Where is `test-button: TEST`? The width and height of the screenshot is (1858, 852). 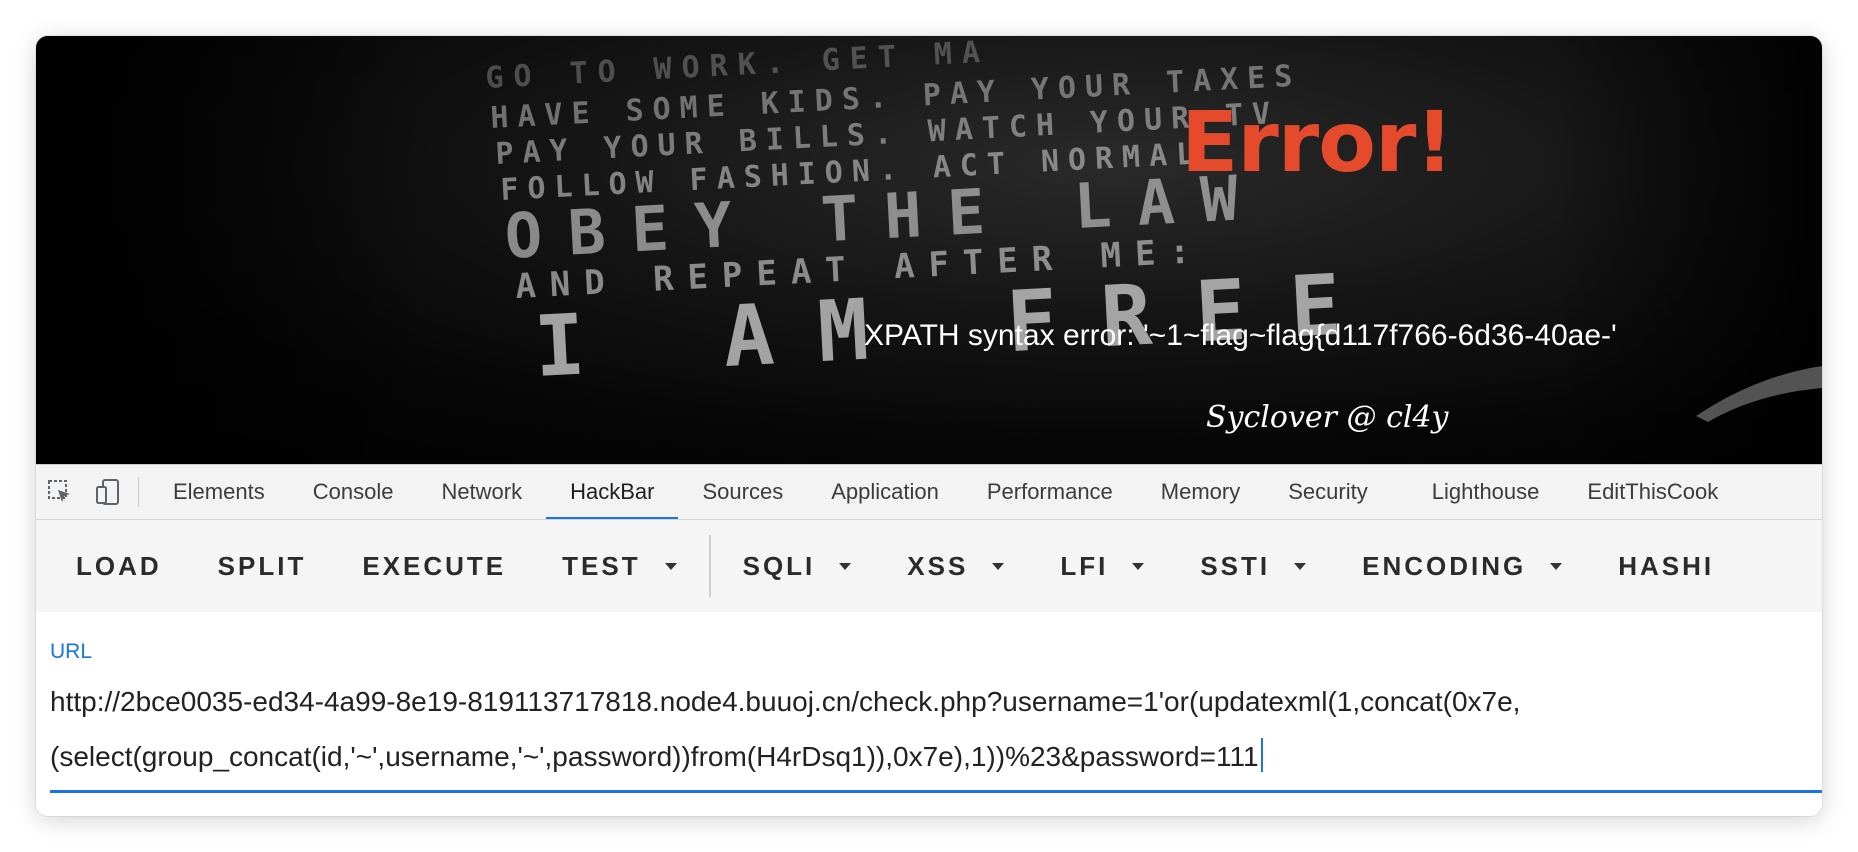
test-button: TEST is located at coordinates (619, 566).